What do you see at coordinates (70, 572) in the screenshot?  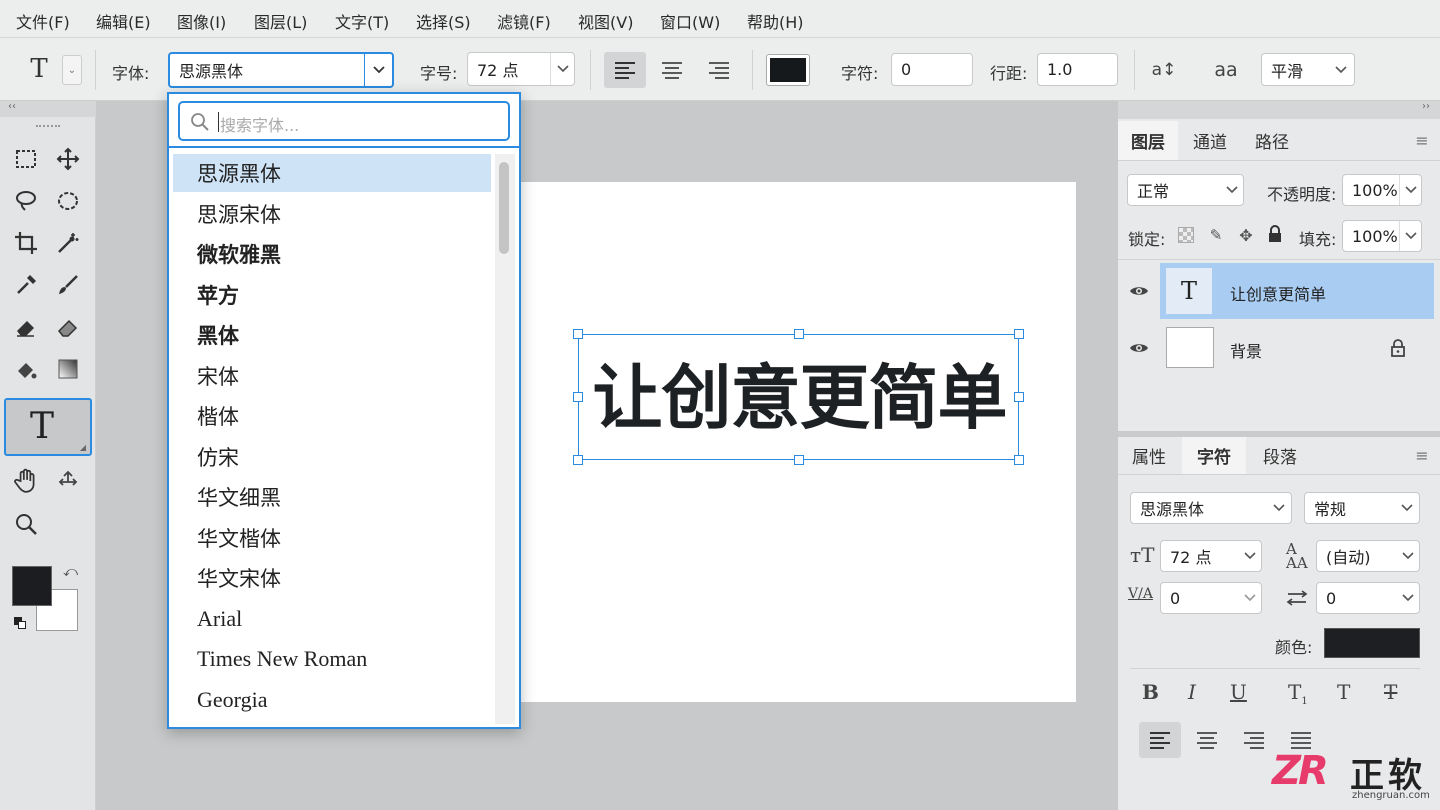 I see `swap-colors-icon: ⤺` at bounding box center [70, 572].